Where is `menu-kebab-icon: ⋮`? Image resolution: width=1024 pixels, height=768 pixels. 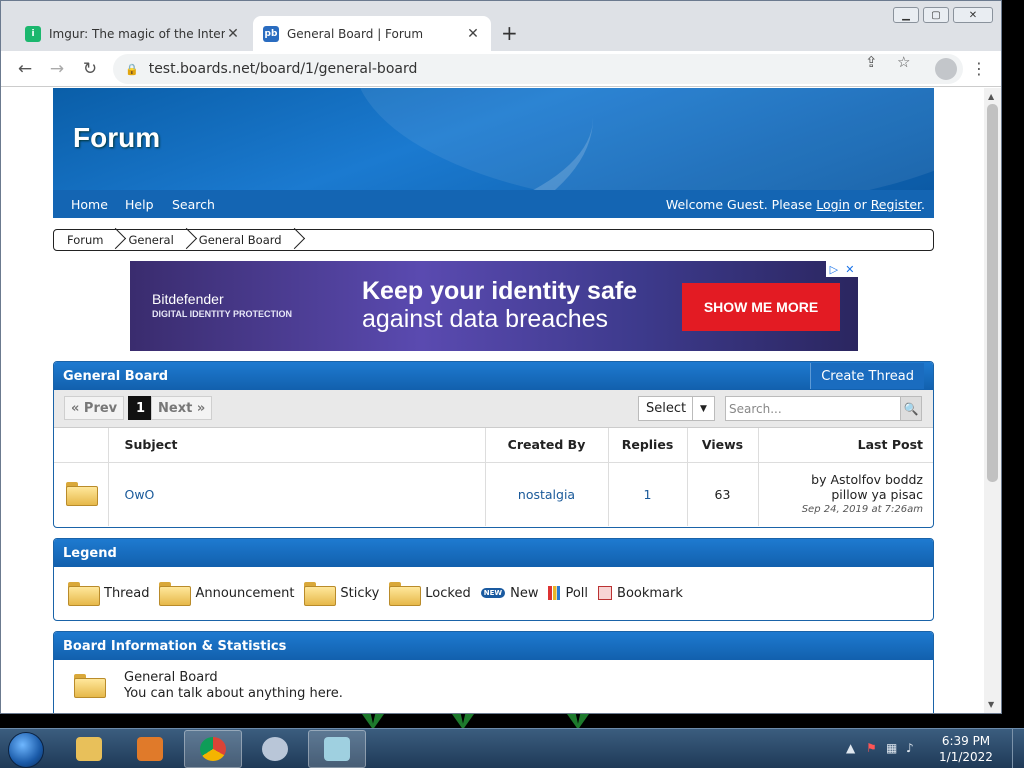
menu-kebab-icon: ⋮ is located at coordinates (979, 68).